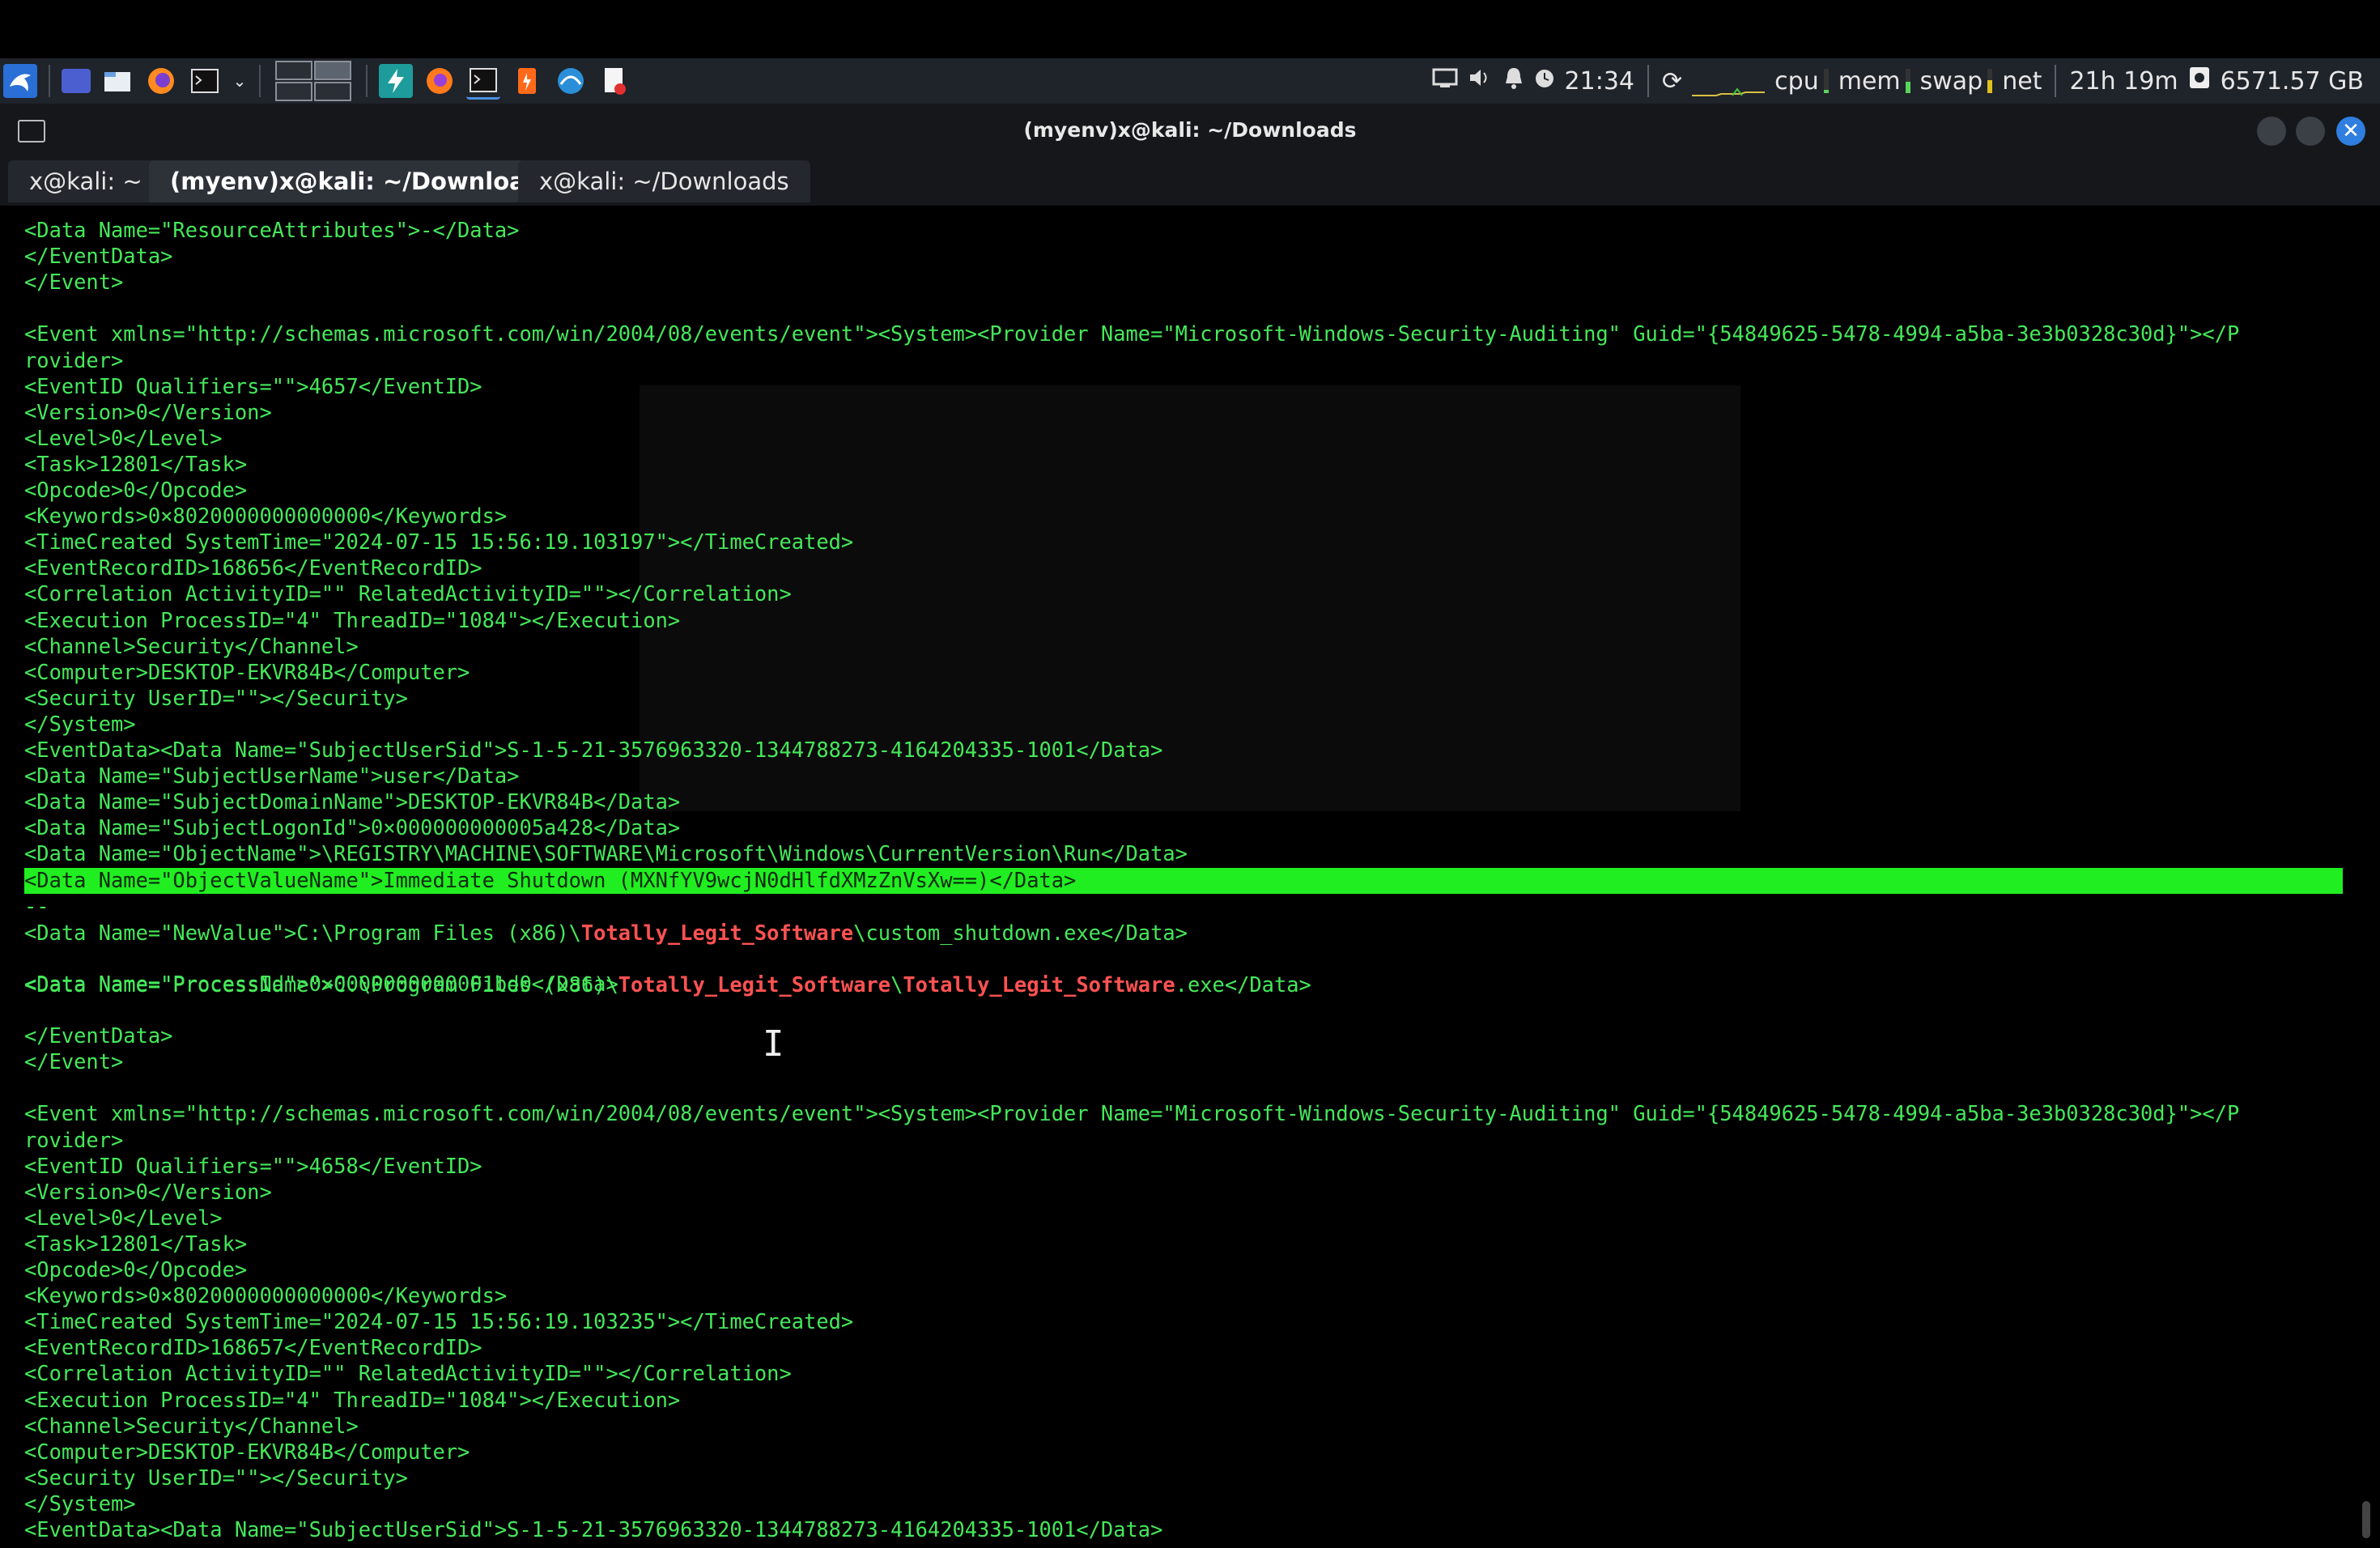 This screenshot has width=2380, height=1548. I want to click on swap-meter, so click(1990, 81).